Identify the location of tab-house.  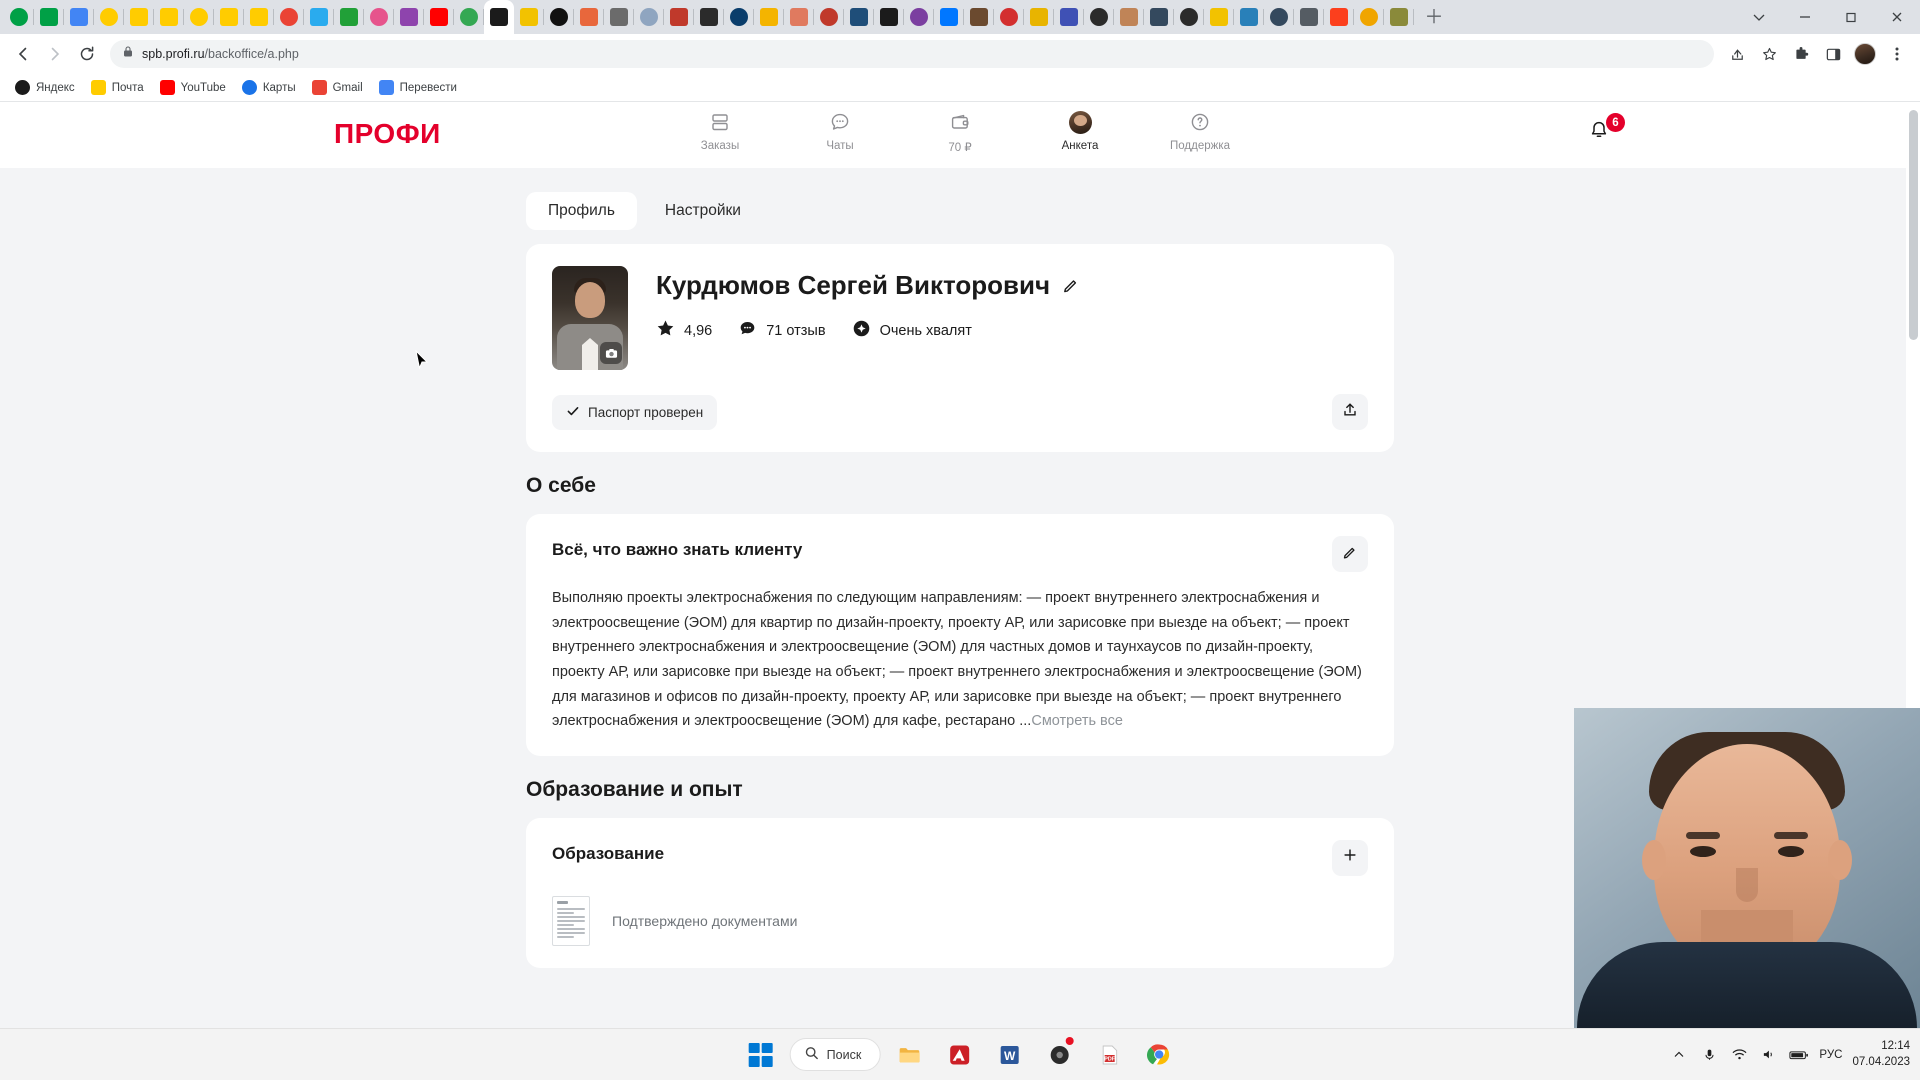
(589, 17).